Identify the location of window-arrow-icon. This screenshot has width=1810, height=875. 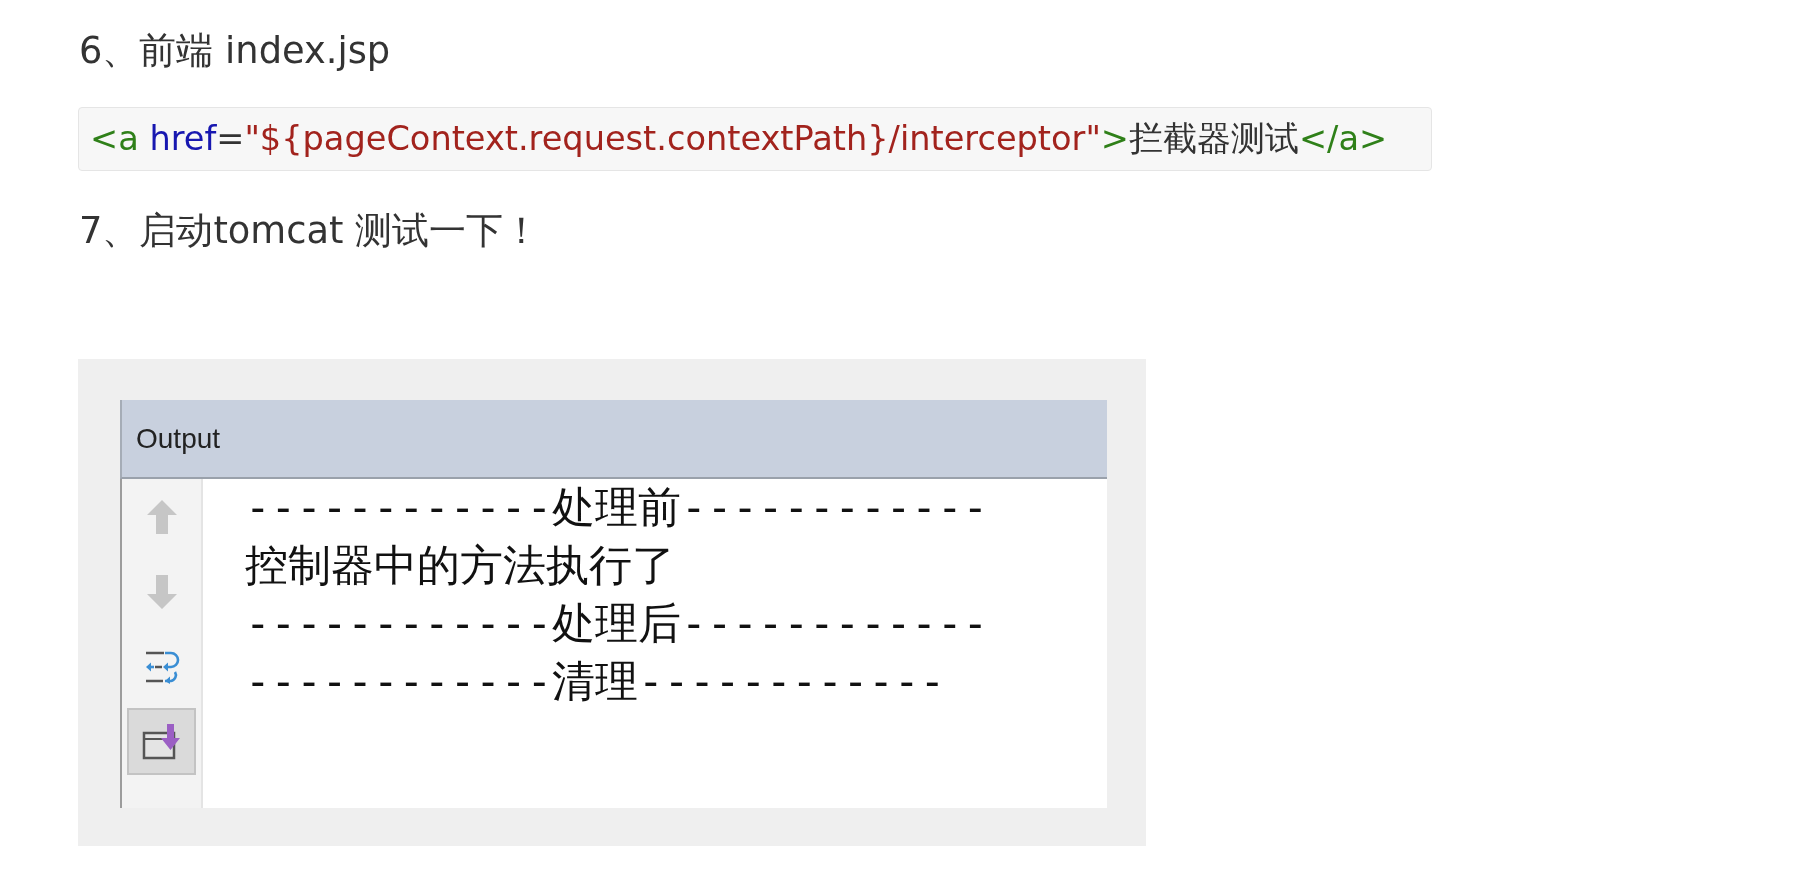
(161, 741).